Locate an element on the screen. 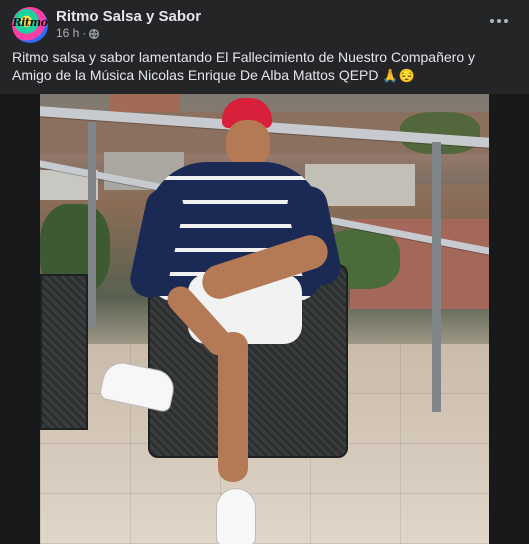  globe-icon is located at coordinates (94, 33).